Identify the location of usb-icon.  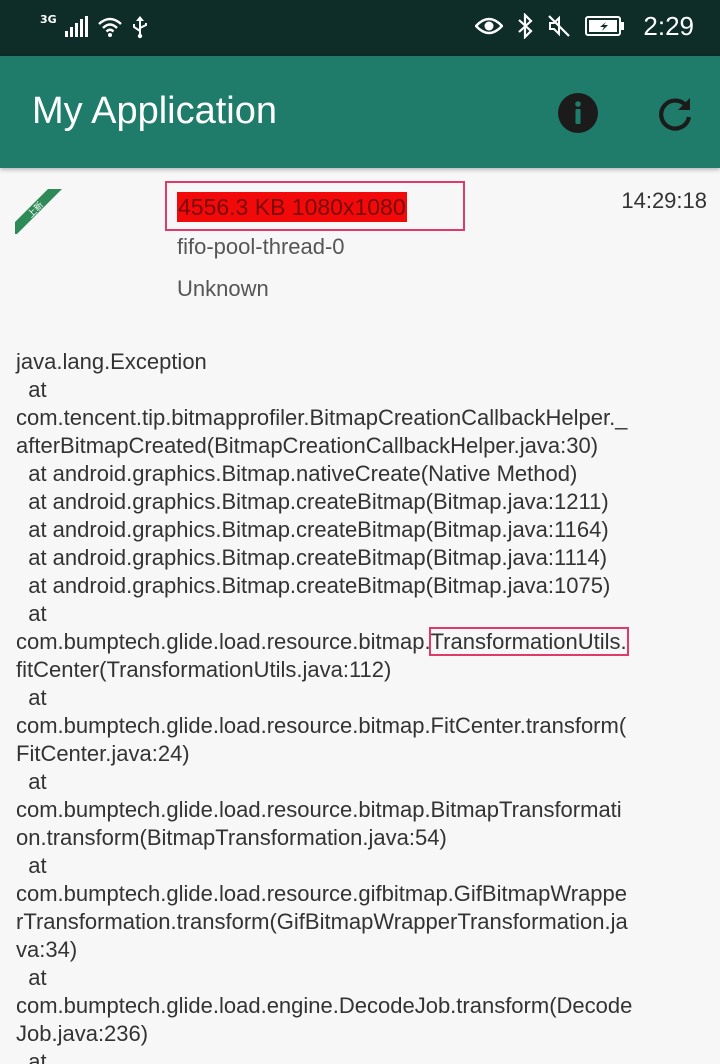
(139, 27).